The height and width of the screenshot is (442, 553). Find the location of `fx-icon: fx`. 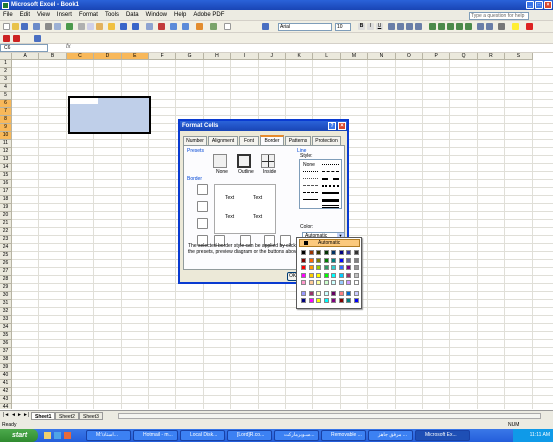

fx-icon: fx is located at coordinates (68, 47).